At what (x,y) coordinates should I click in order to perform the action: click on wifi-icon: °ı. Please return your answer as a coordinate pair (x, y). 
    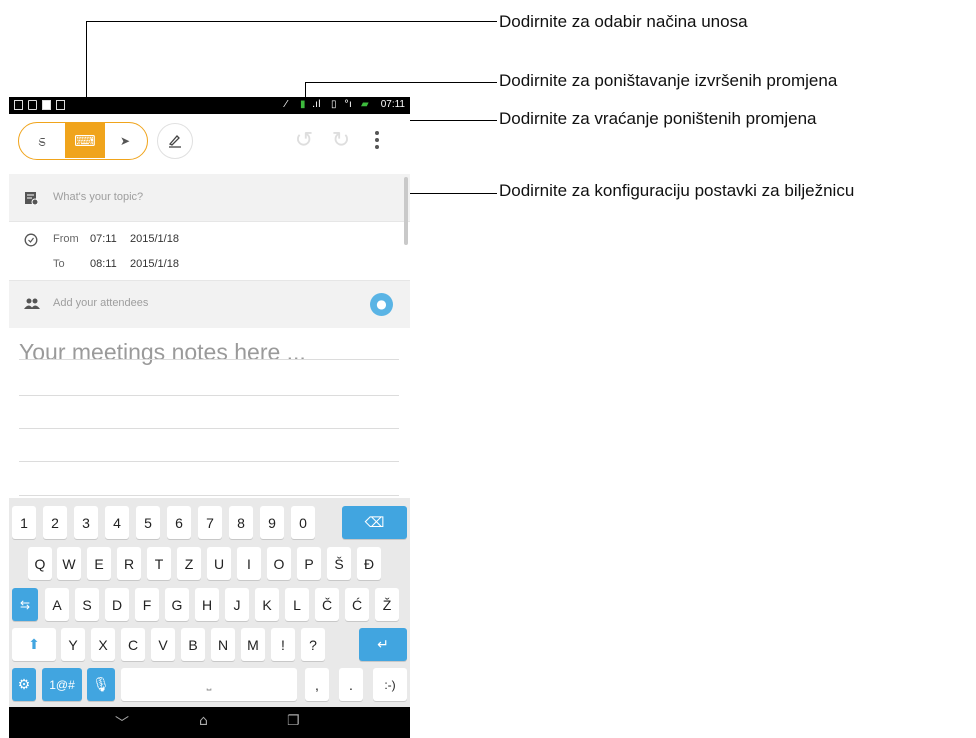
    Looking at the image, I should click on (348, 104).